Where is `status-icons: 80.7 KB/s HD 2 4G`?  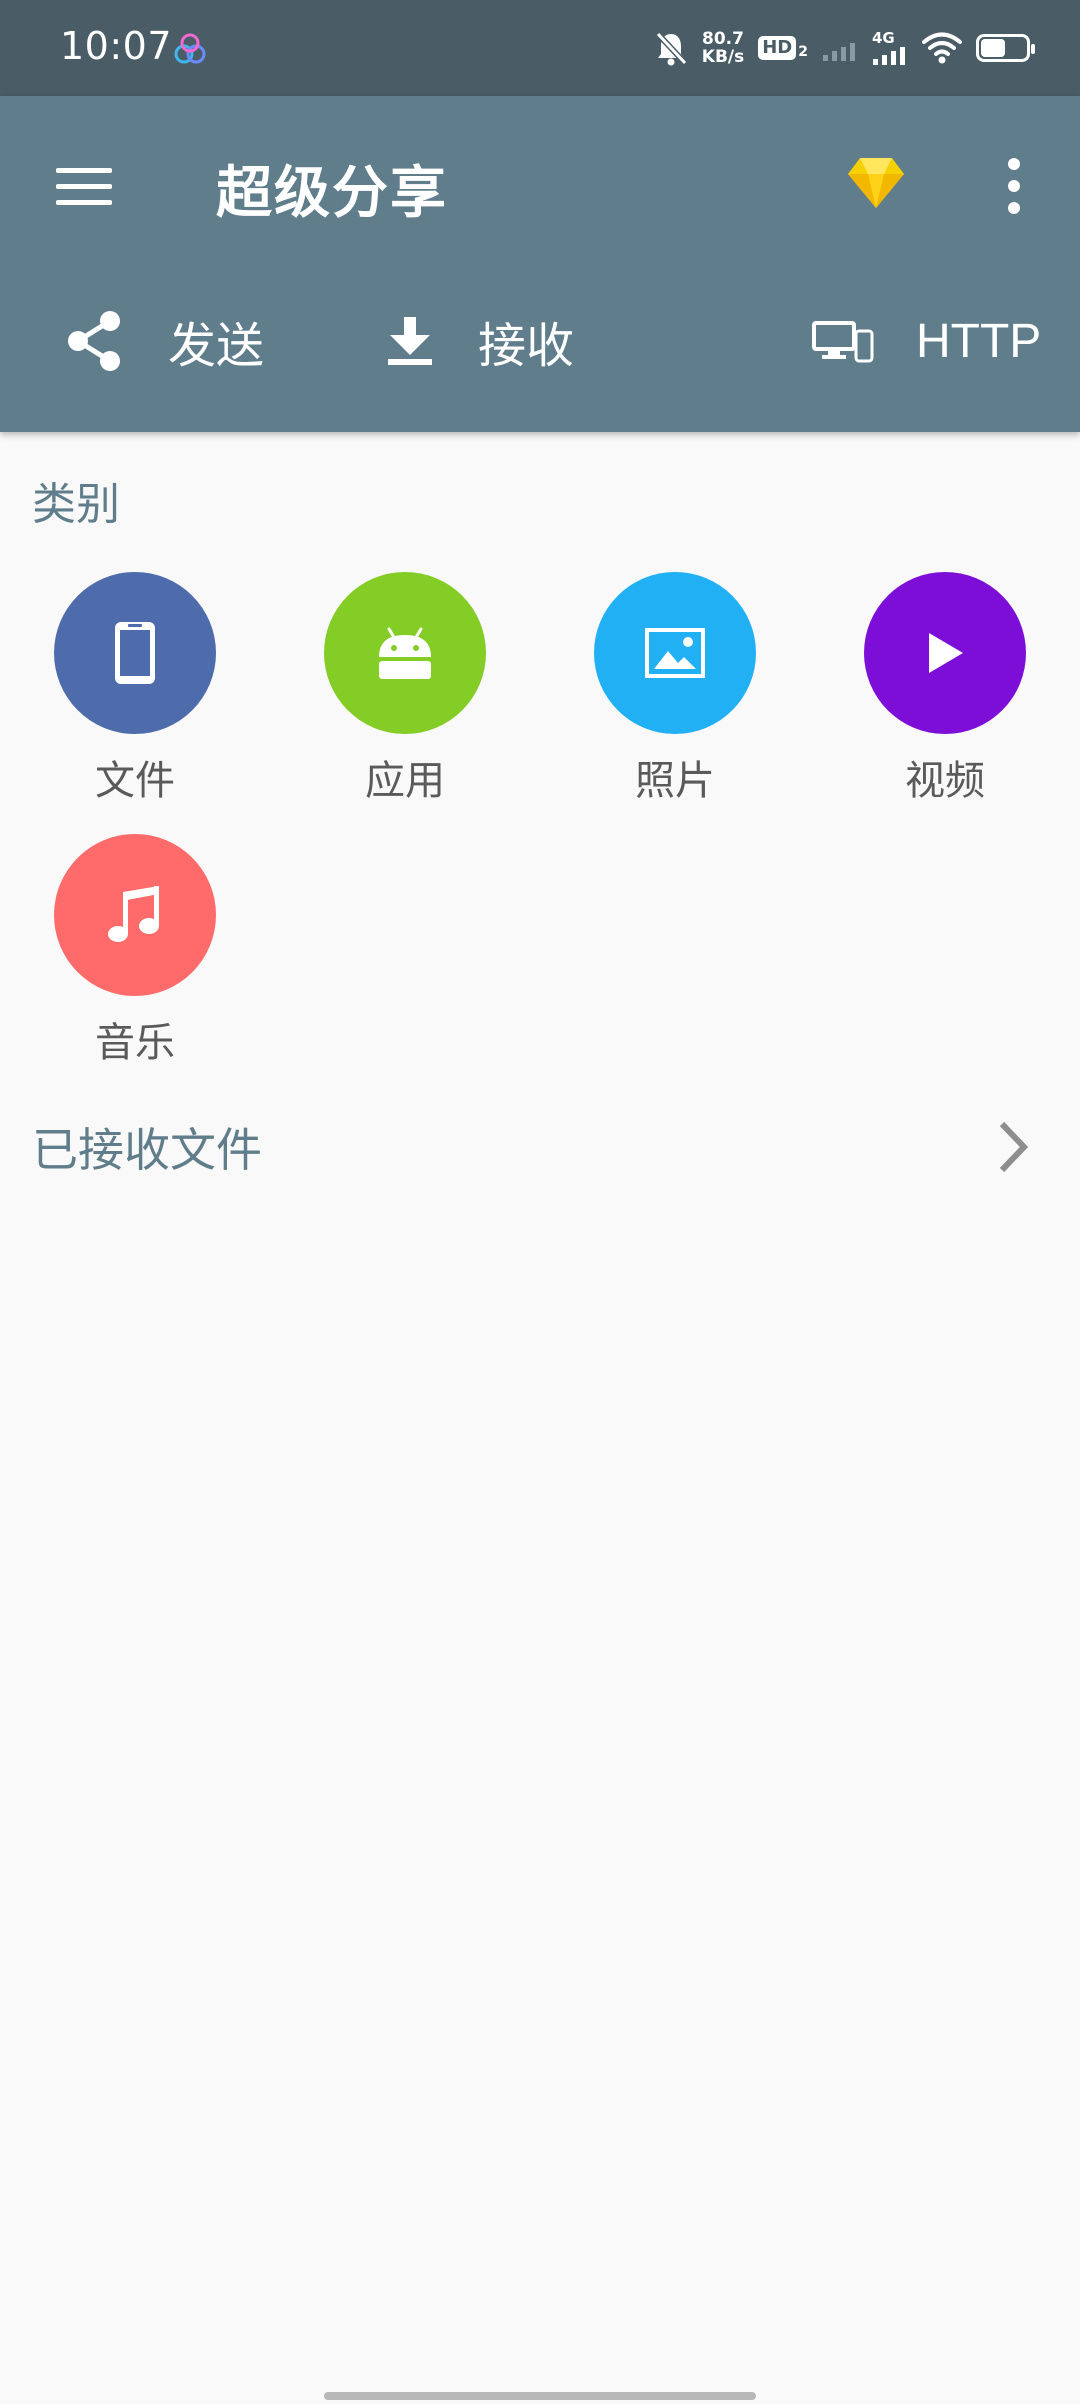 status-icons: 80.7 KB/s HD 2 4G is located at coordinates (844, 48).